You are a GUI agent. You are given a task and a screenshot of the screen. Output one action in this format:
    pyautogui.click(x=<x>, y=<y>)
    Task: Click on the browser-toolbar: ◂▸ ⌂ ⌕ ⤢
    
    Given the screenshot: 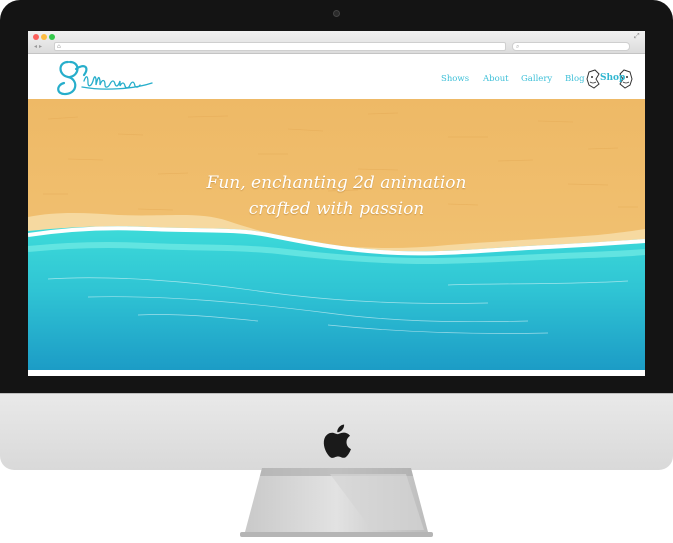 What is the action you would take?
    pyautogui.click(x=336, y=42)
    